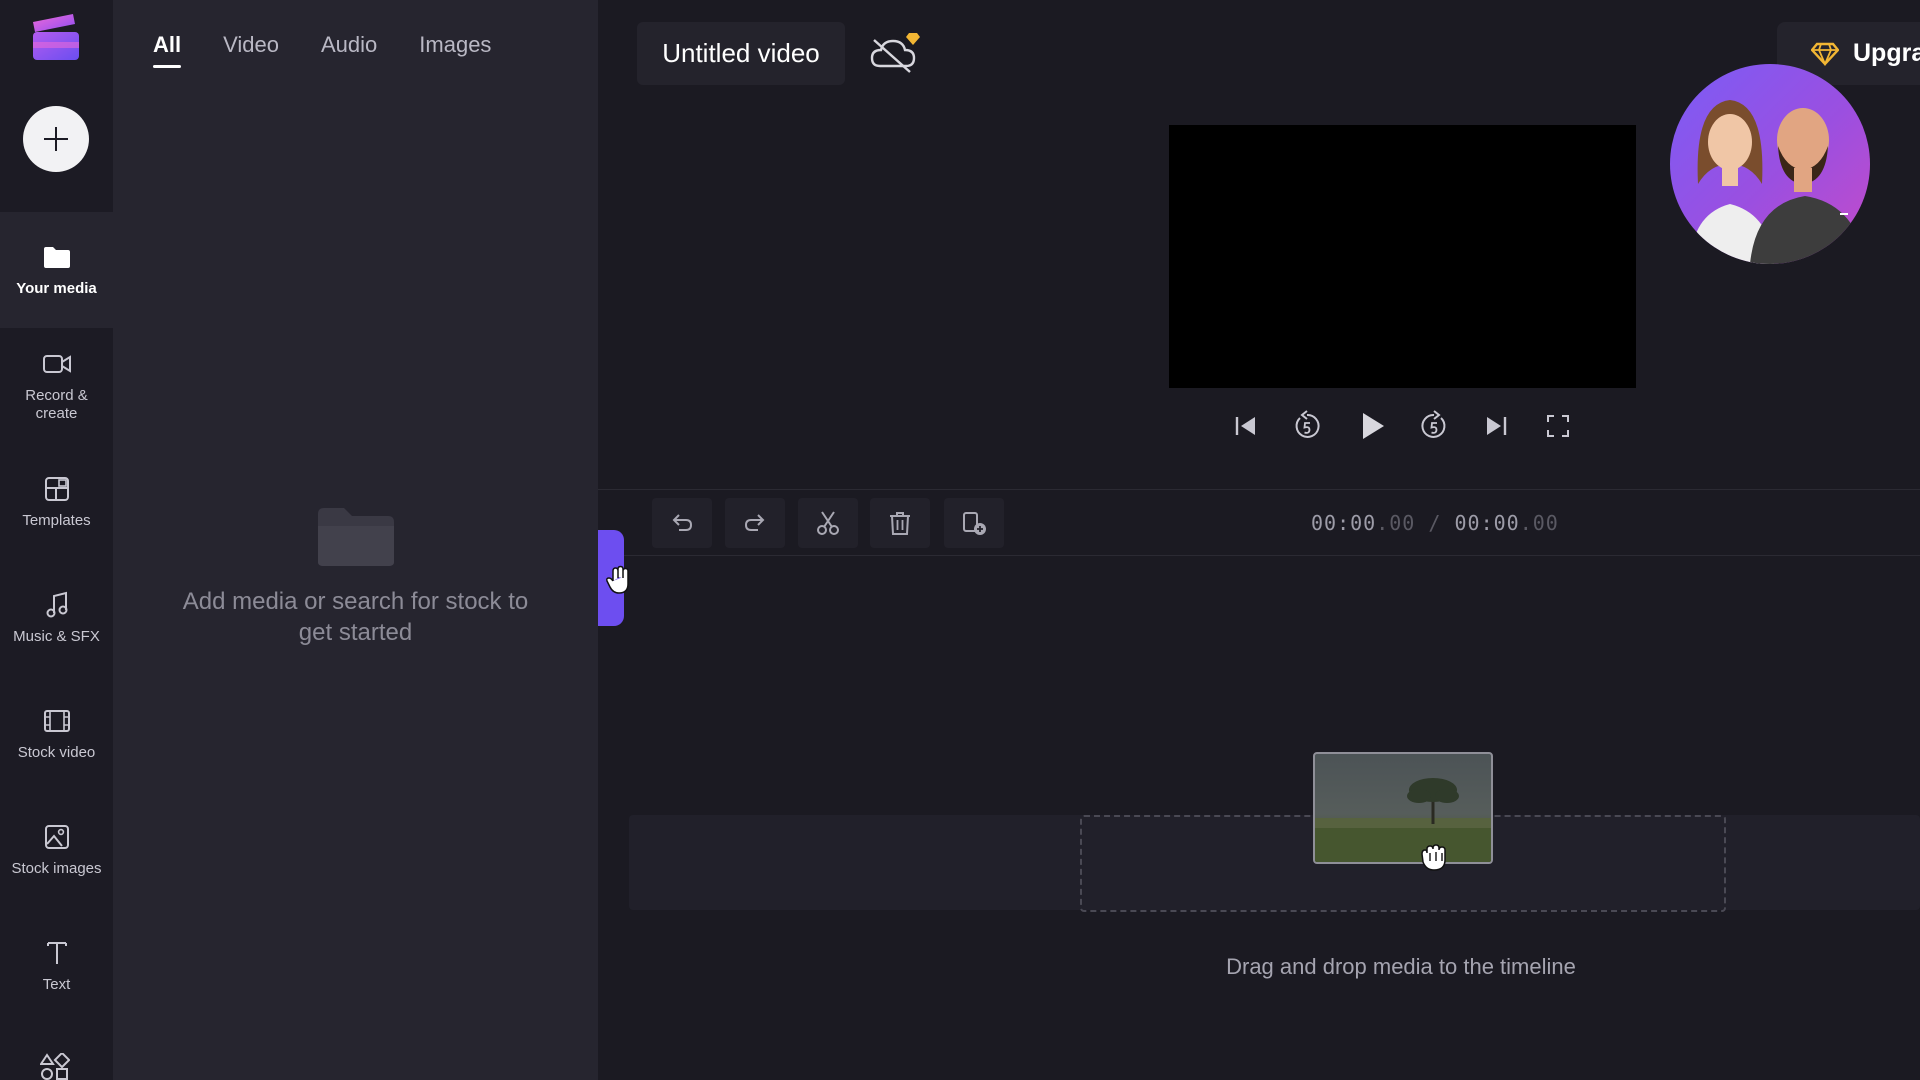 This screenshot has height=1080, width=1920. I want to click on trash-icon, so click(900, 523).